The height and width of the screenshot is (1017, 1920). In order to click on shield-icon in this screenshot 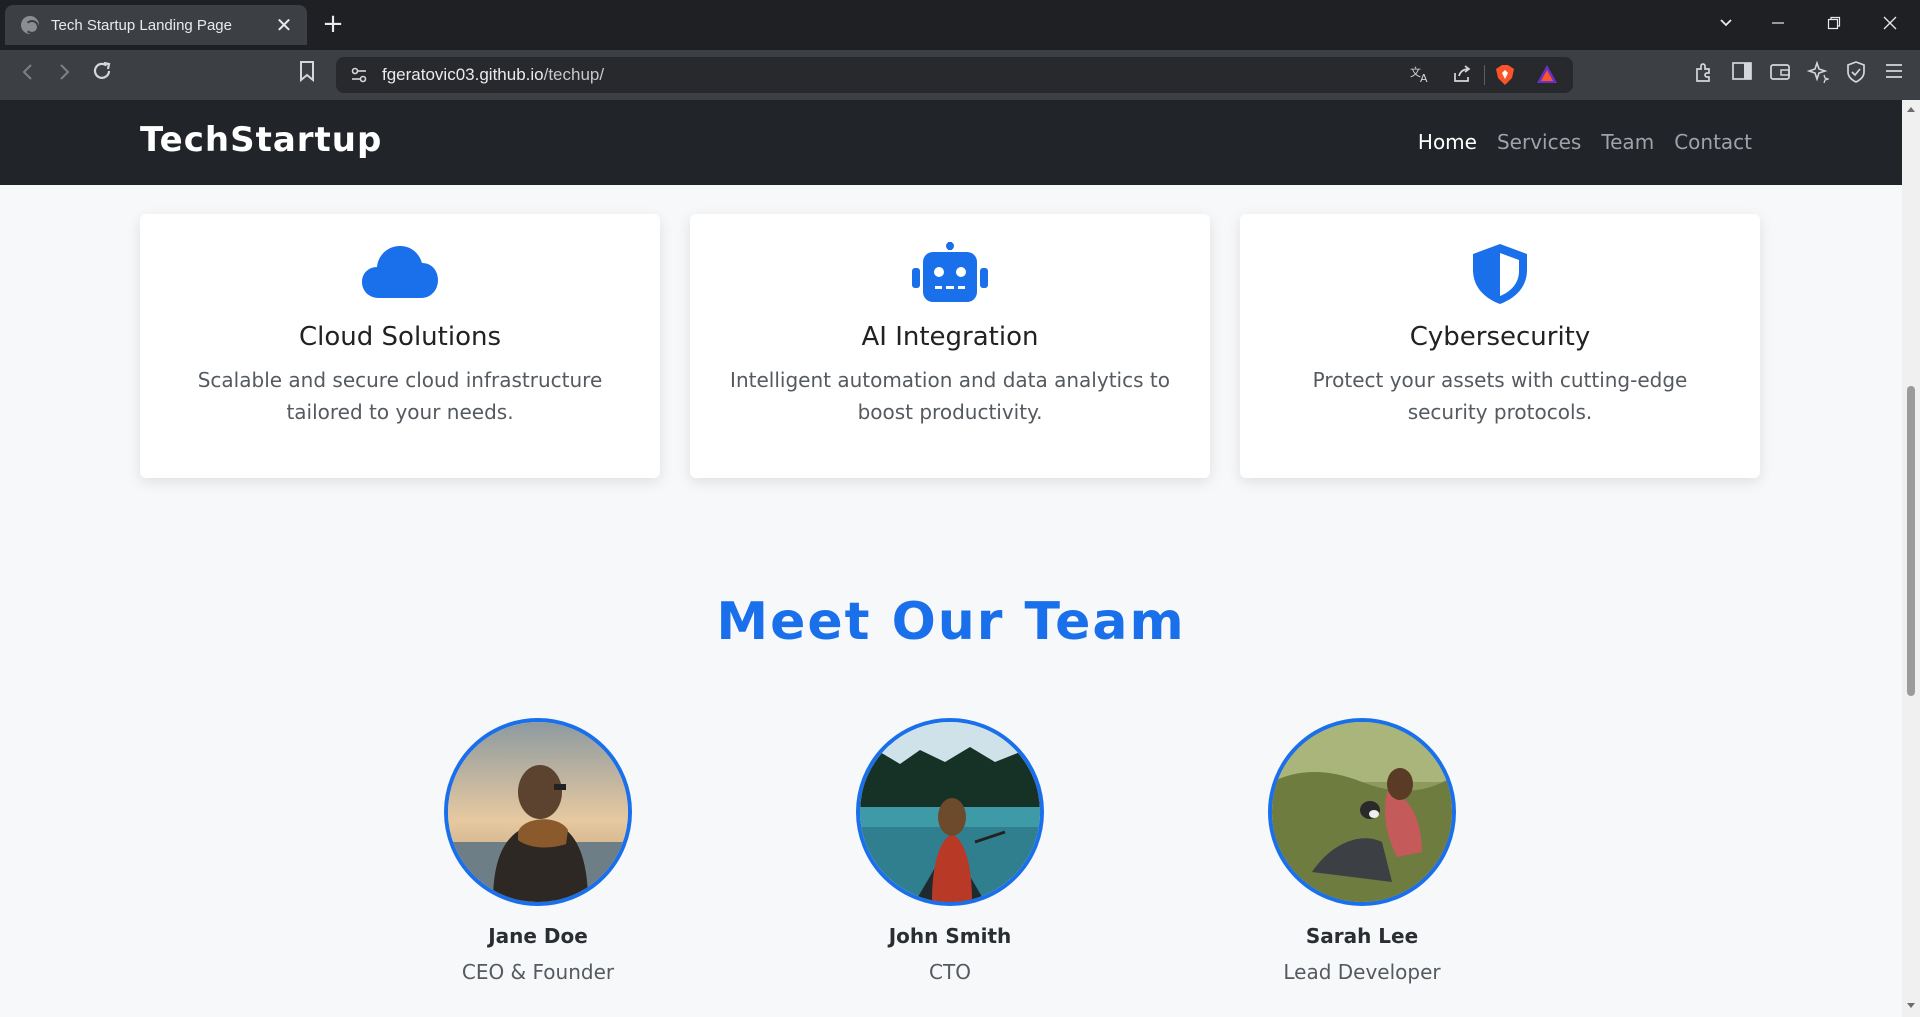, I will do `click(1500, 273)`.